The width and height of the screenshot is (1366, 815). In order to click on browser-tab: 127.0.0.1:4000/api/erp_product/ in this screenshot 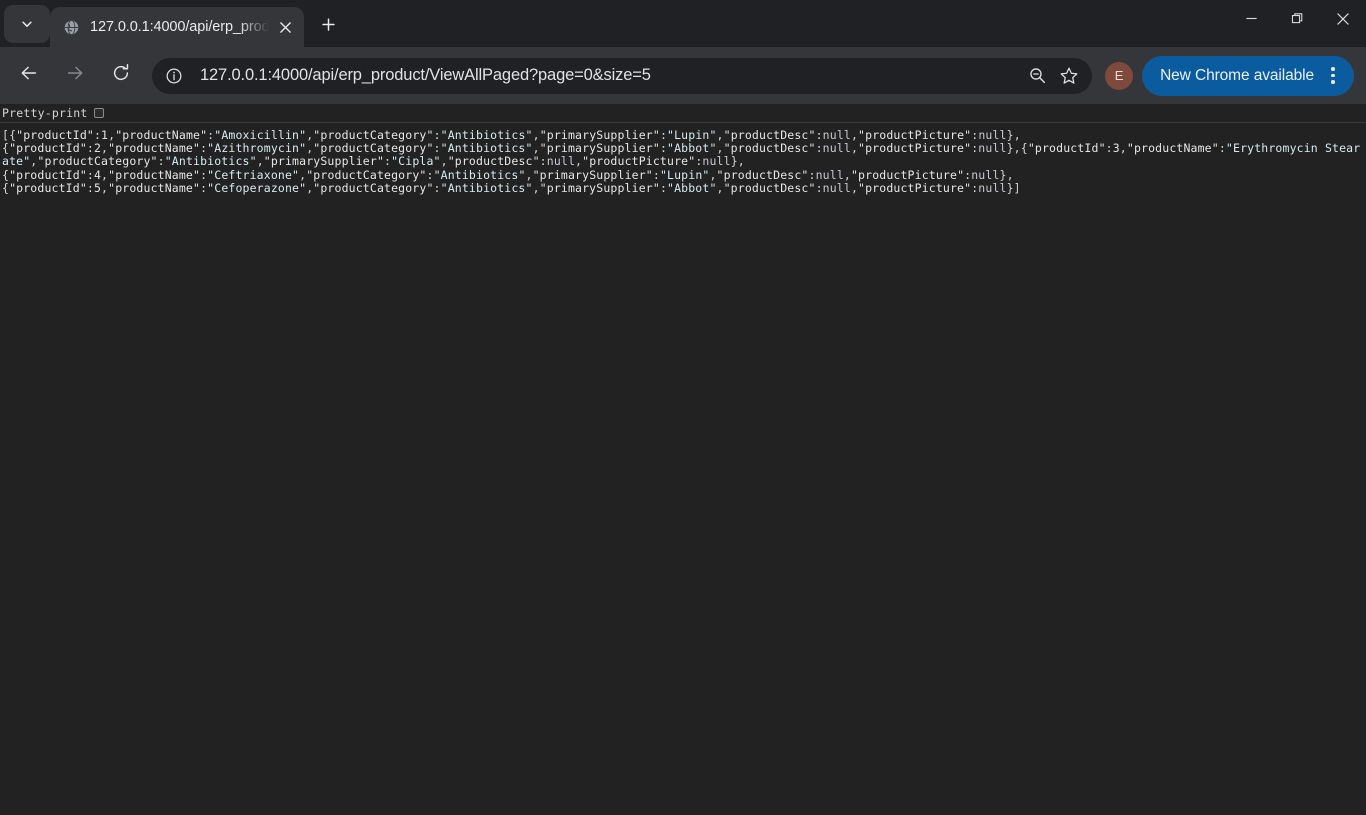, I will do `click(177, 27)`.